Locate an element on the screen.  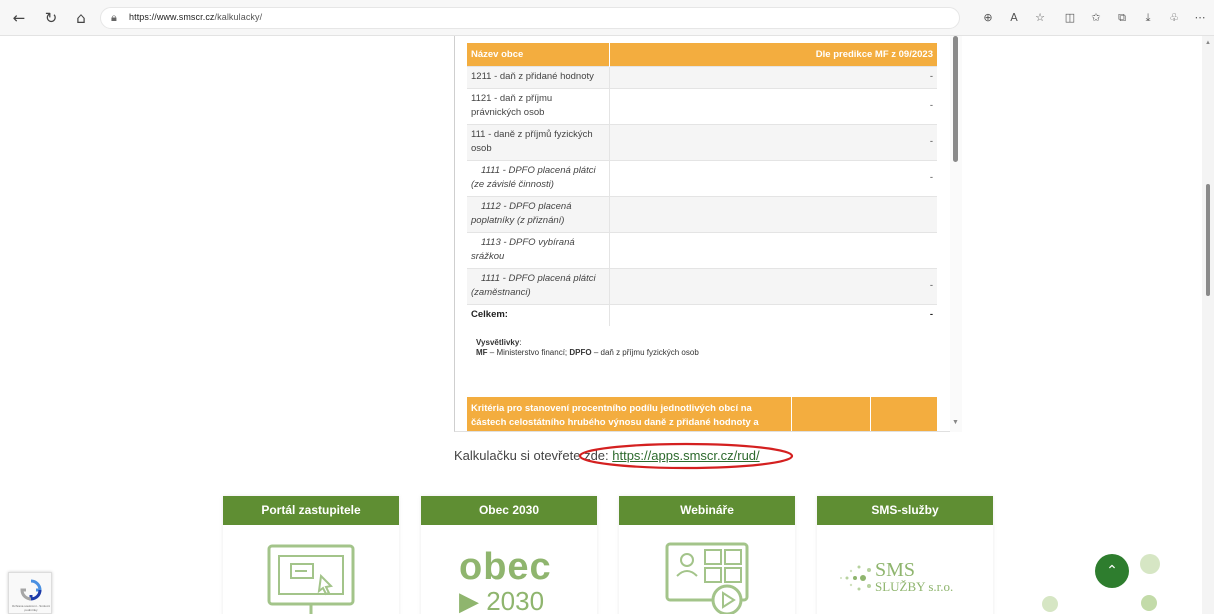
page-scrollbar: ▲ is located at coordinates (1208, 325).